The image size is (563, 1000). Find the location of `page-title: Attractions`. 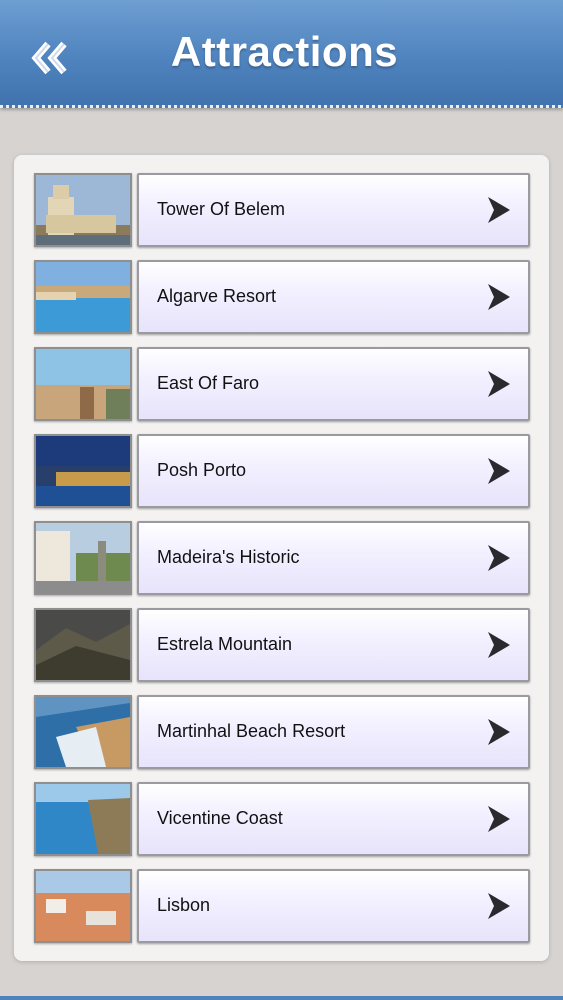

page-title: Attractions is located at coordinates (284, 51).